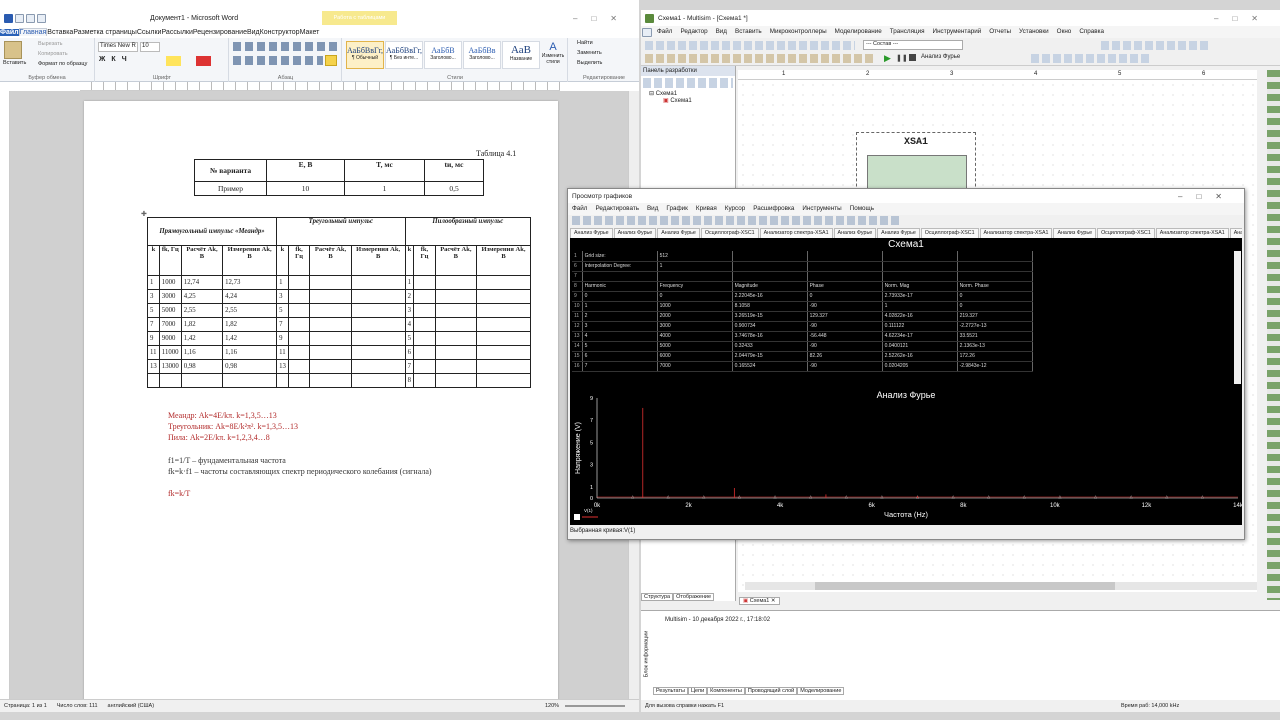  I want to click on run-icon: ▶, so click(887, 58).